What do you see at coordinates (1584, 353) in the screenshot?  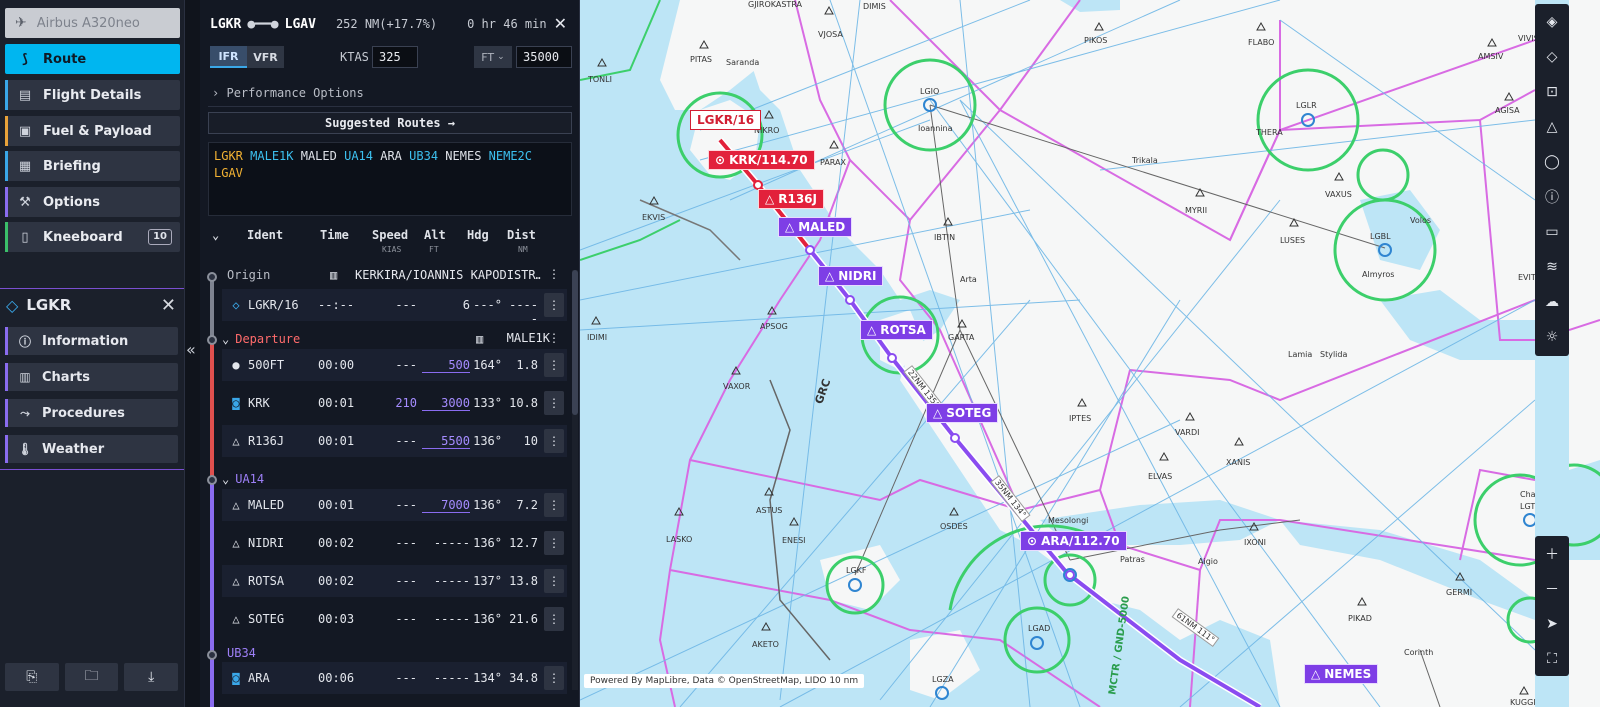 I see `map-edge-drawing` at bounding box center [1584, 353].